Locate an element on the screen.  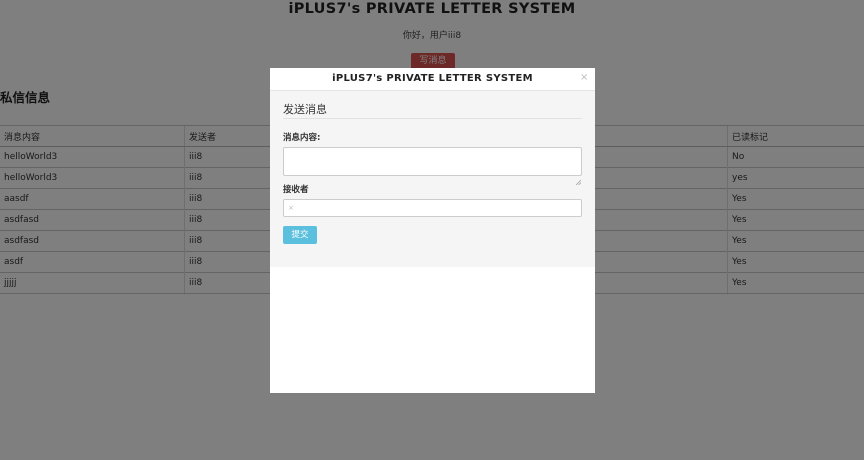
receiver-input: × is located at coordinates (432, 208).